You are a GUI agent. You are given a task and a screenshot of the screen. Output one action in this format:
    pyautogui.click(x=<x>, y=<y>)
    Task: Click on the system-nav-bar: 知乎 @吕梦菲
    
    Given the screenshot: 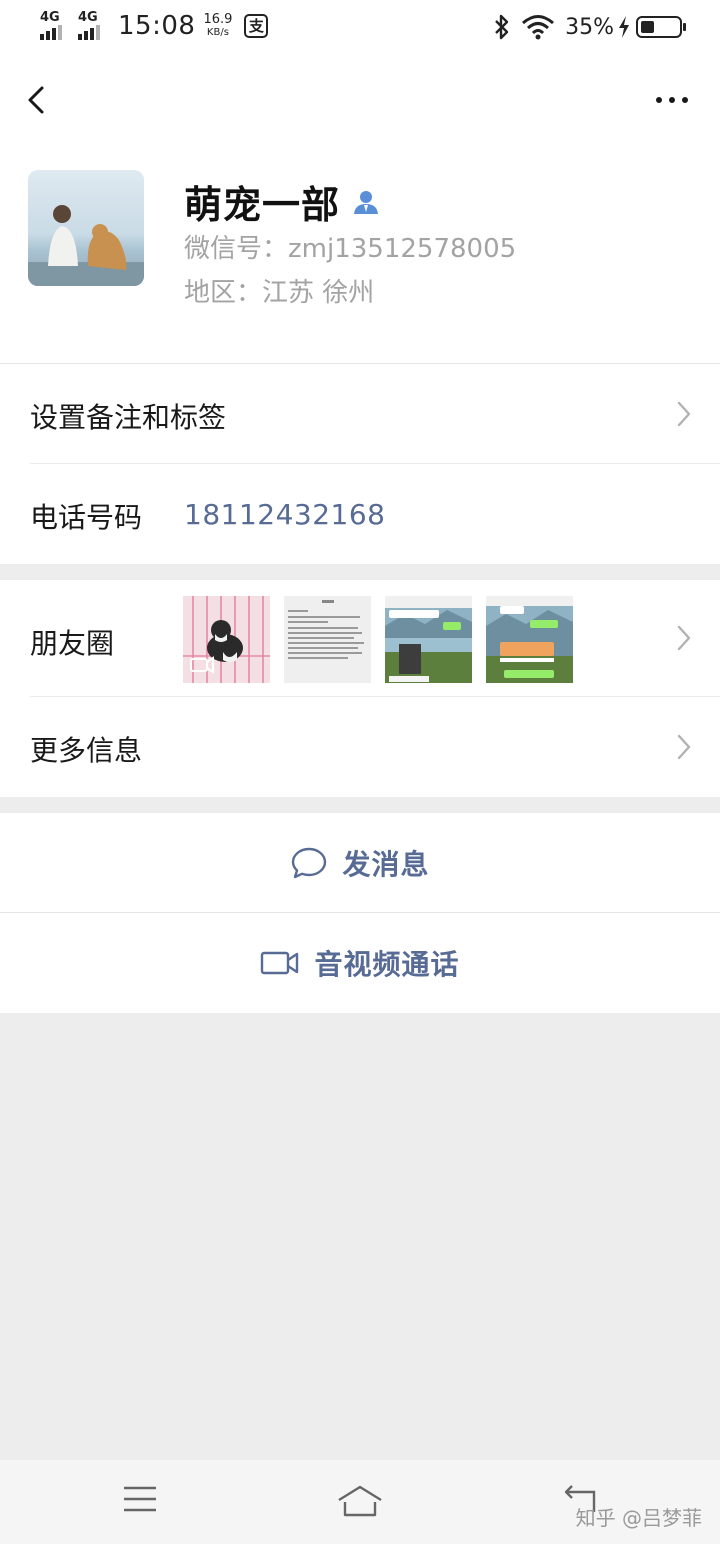 What is the action you would take?
    pyautogui.click(x=360, y=1502)
    